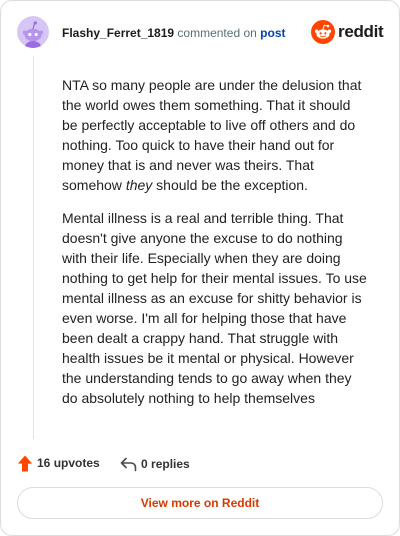  I want to click on comment-line: somehow they should be the exception., so click(214, 185).